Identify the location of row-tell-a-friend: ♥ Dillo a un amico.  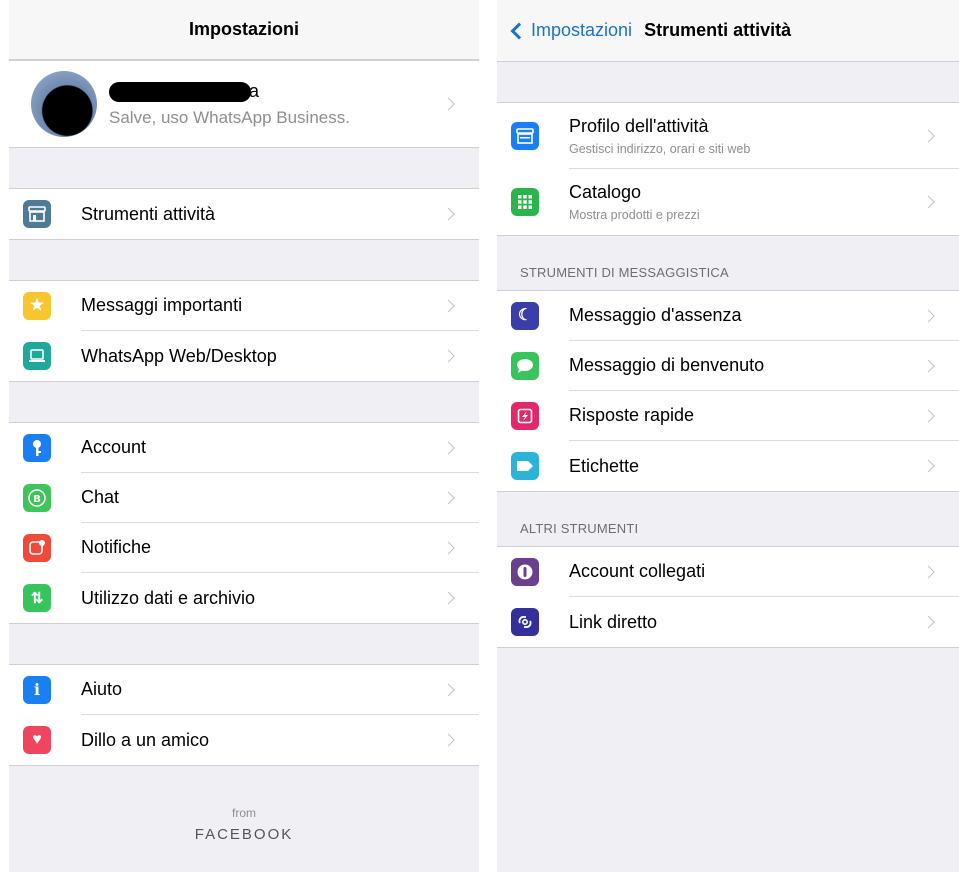
(244, 740).